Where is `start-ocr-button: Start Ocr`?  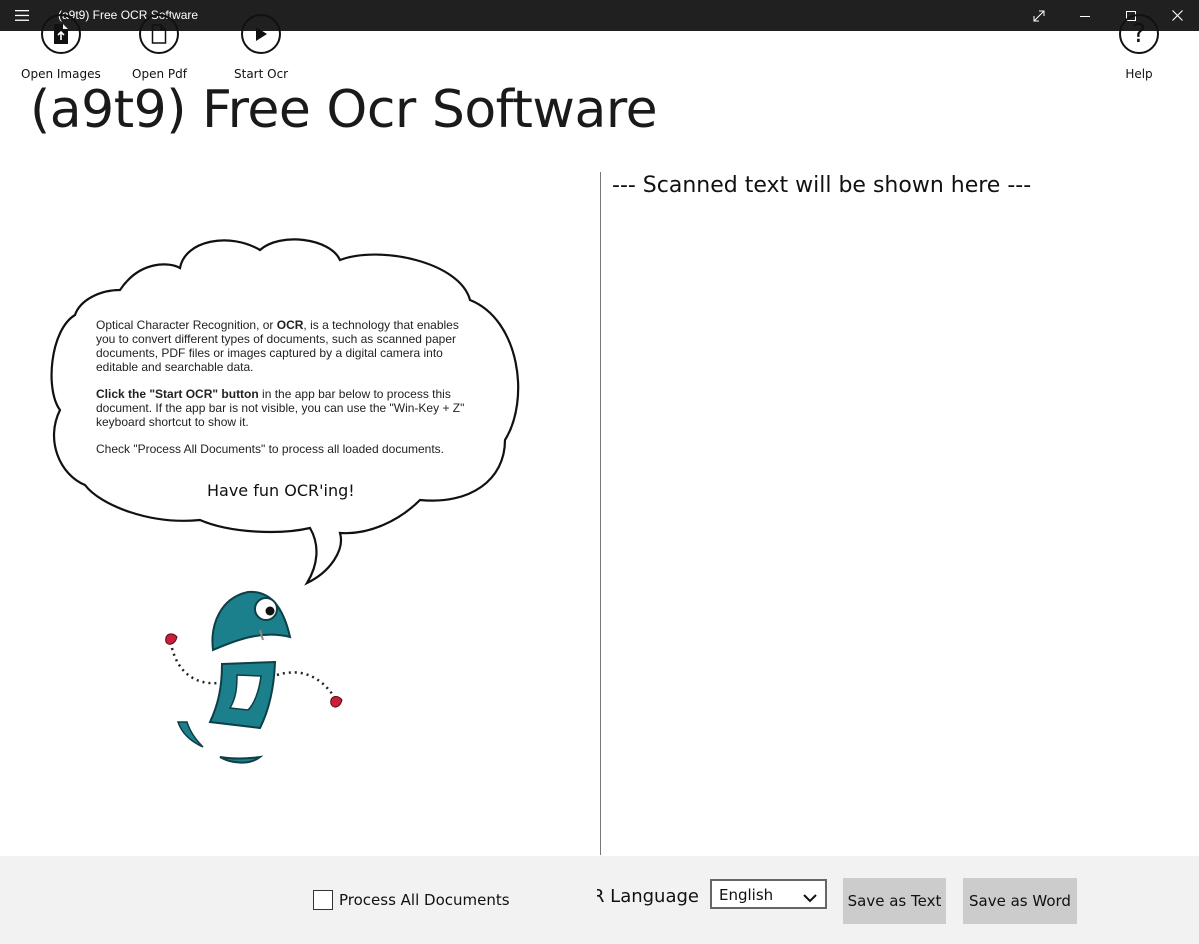 start-ocr-button: Start Ocr is located at coordinates (261, 47).